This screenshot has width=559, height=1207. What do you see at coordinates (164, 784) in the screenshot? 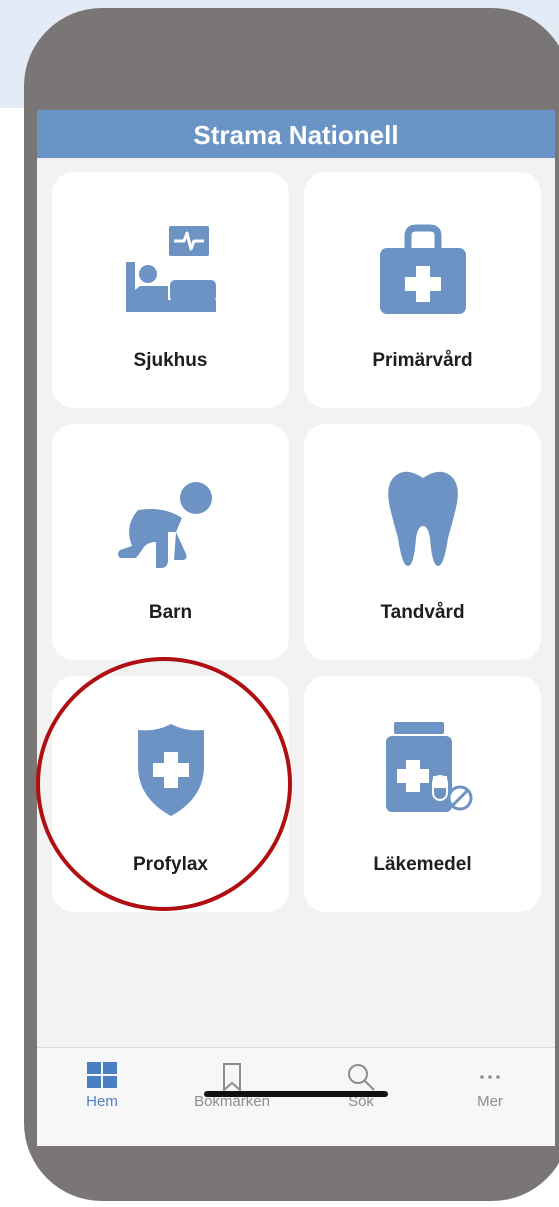
I see `highlight-circle` at bounding box center [164, 784].